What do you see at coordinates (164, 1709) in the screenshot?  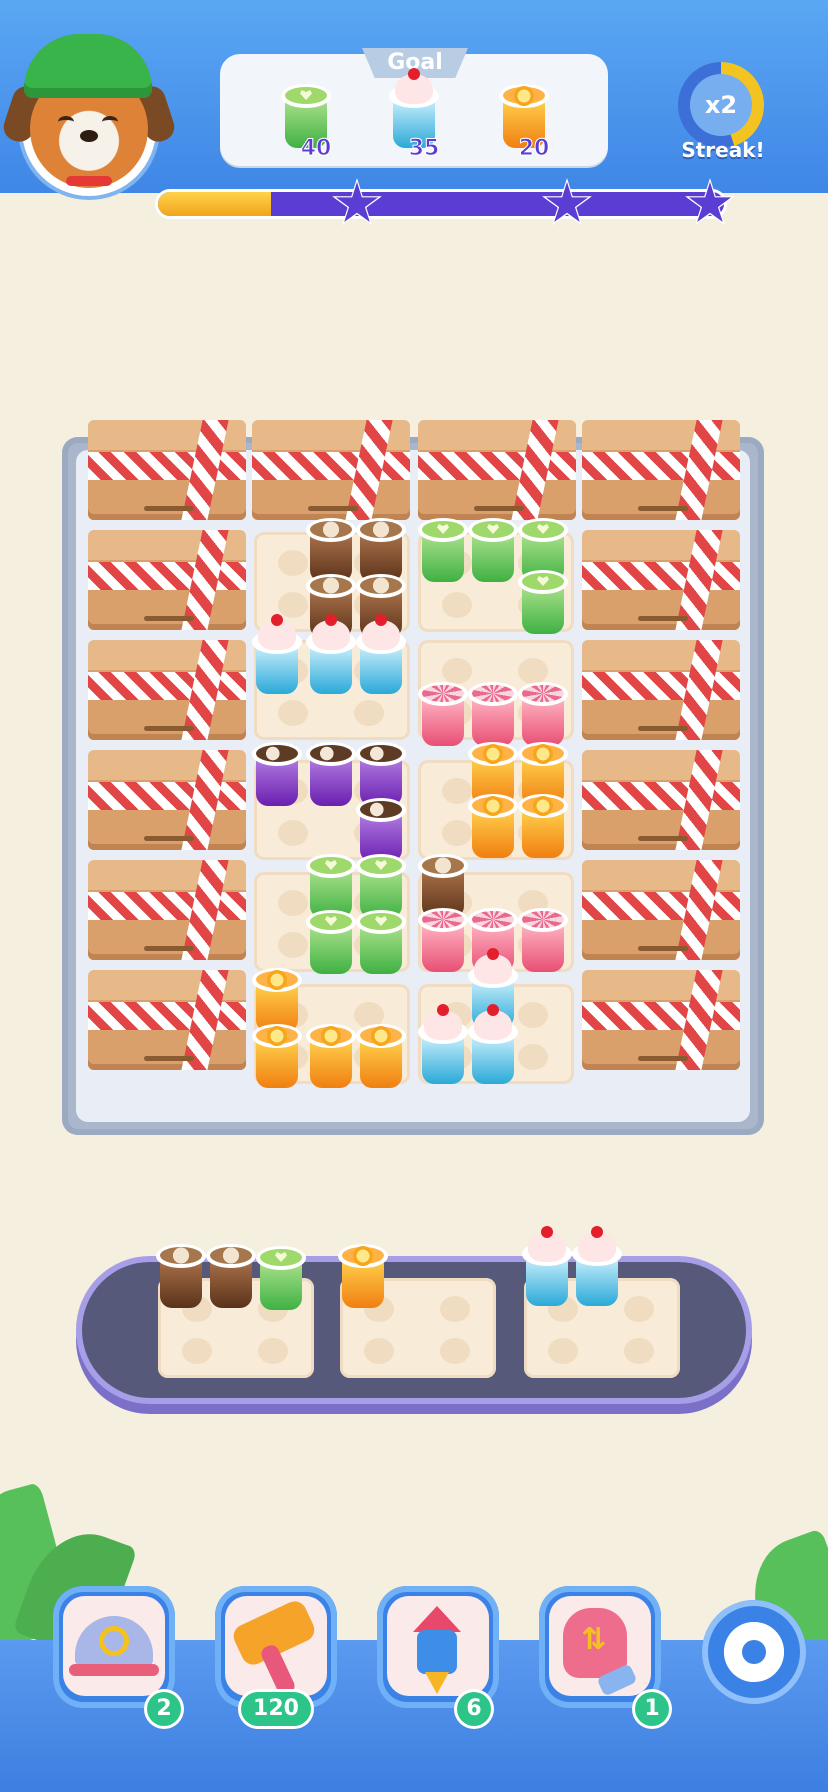 I see `shuffle-count-badge: 2` at bounding box center [164, 1709].